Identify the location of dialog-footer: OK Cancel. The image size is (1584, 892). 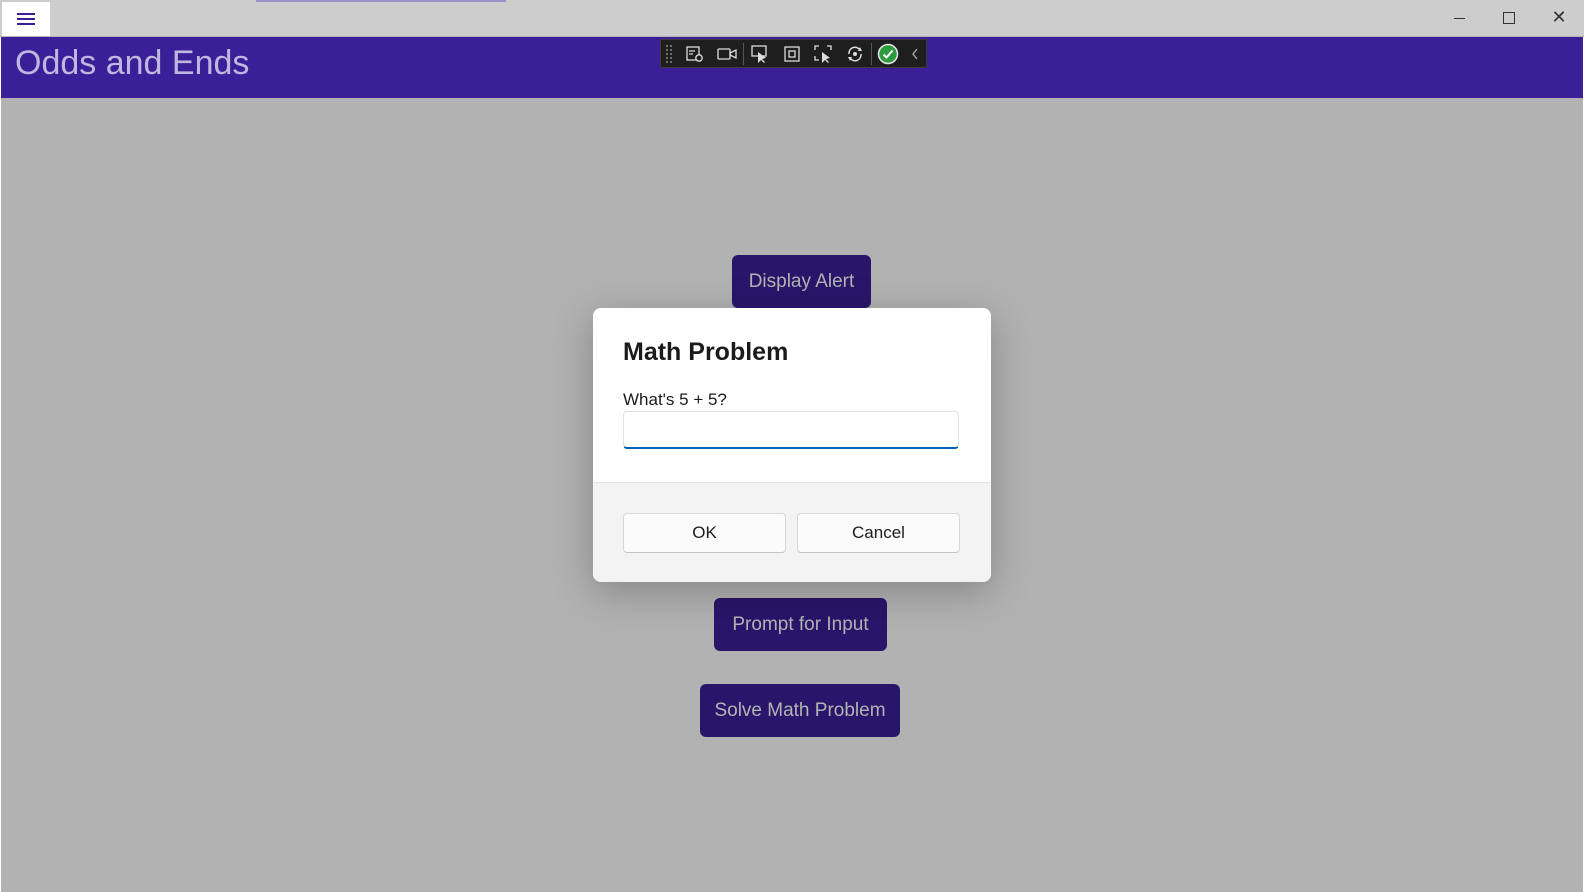
(792, 532).